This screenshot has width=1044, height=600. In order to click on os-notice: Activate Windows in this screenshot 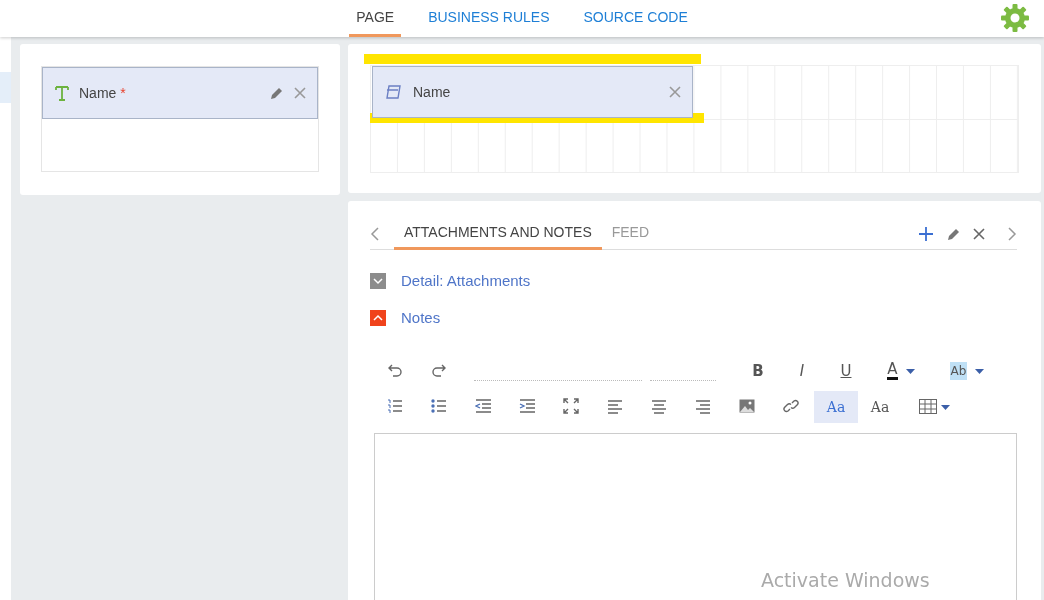, I will do `click(845, 580)`.